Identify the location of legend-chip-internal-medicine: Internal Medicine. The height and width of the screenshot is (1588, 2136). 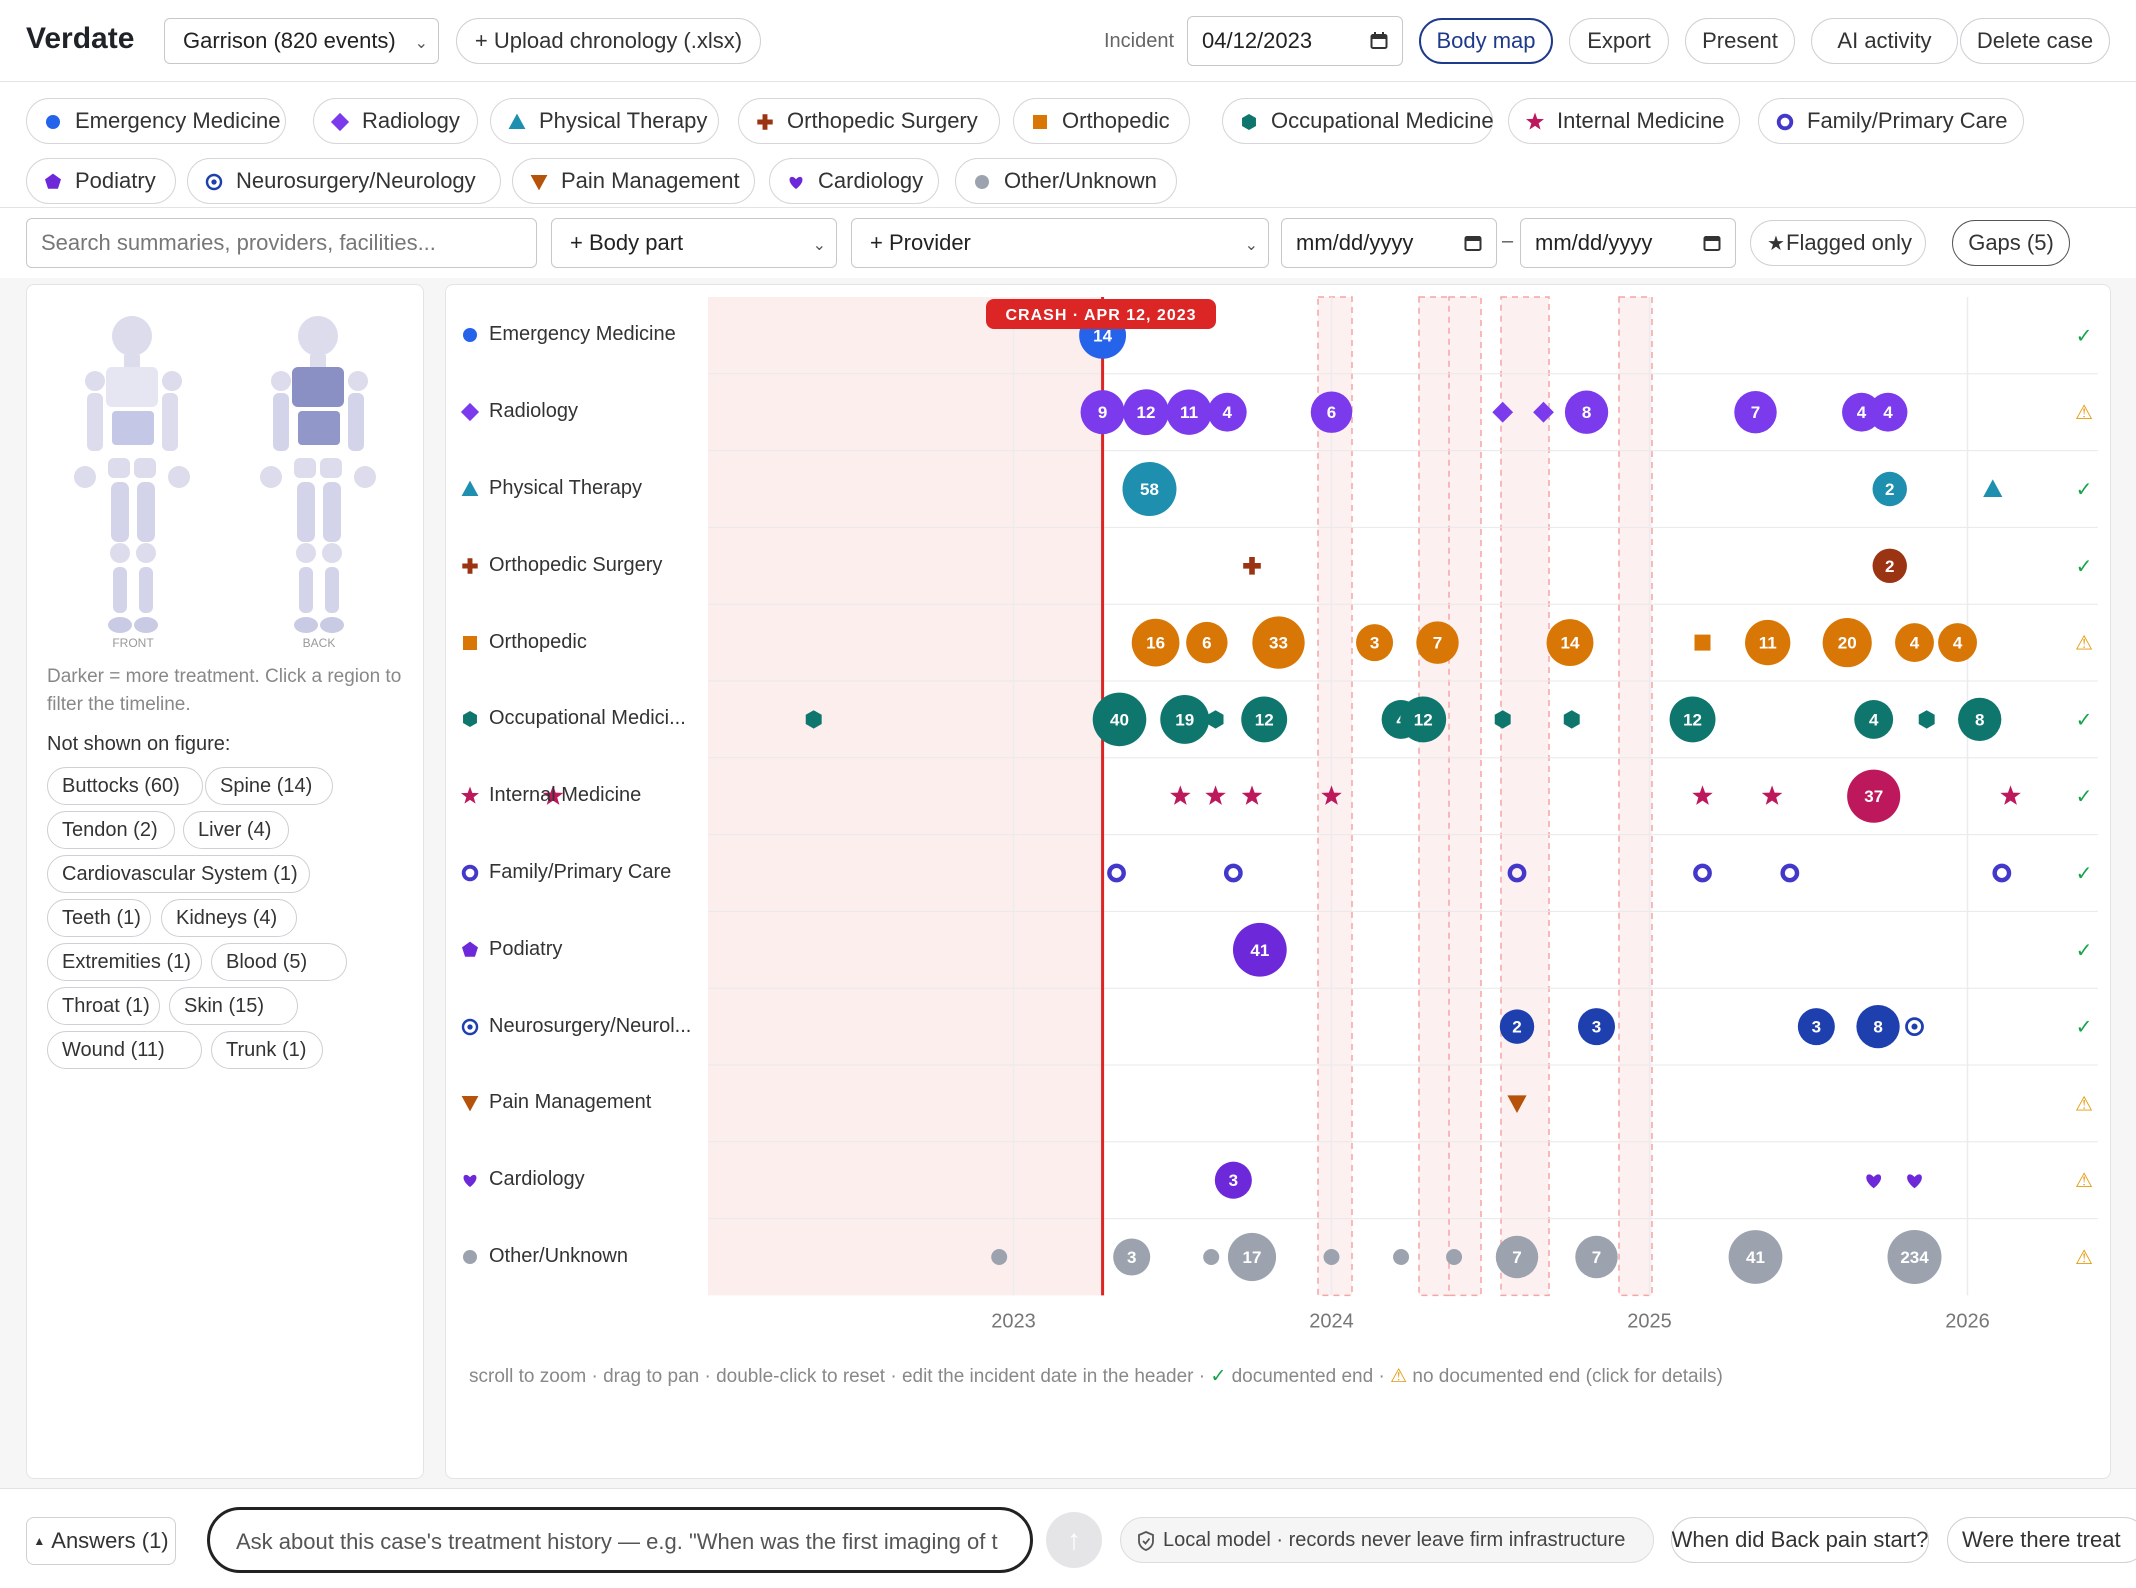
(1624, 121).